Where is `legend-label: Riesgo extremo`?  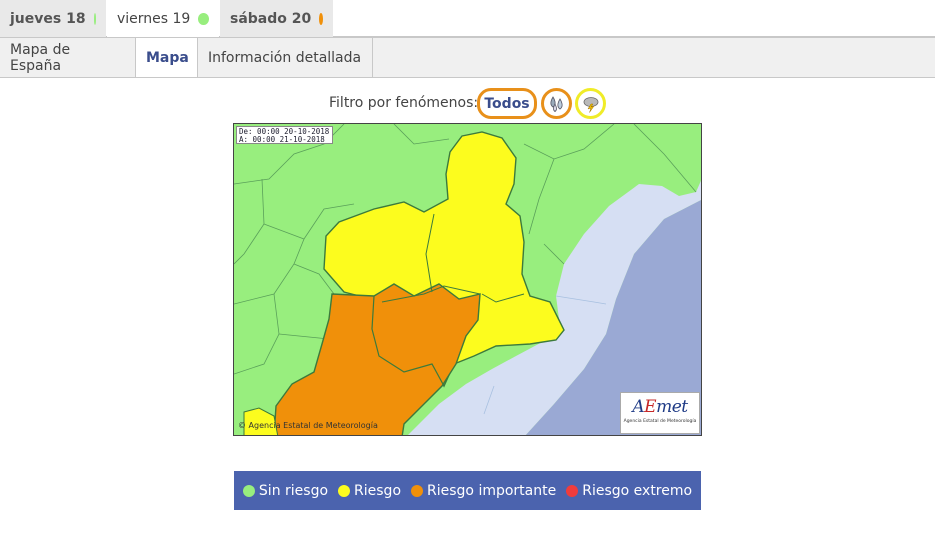
legend-label: Riesgo extremo is located at coordinates (637, 490).